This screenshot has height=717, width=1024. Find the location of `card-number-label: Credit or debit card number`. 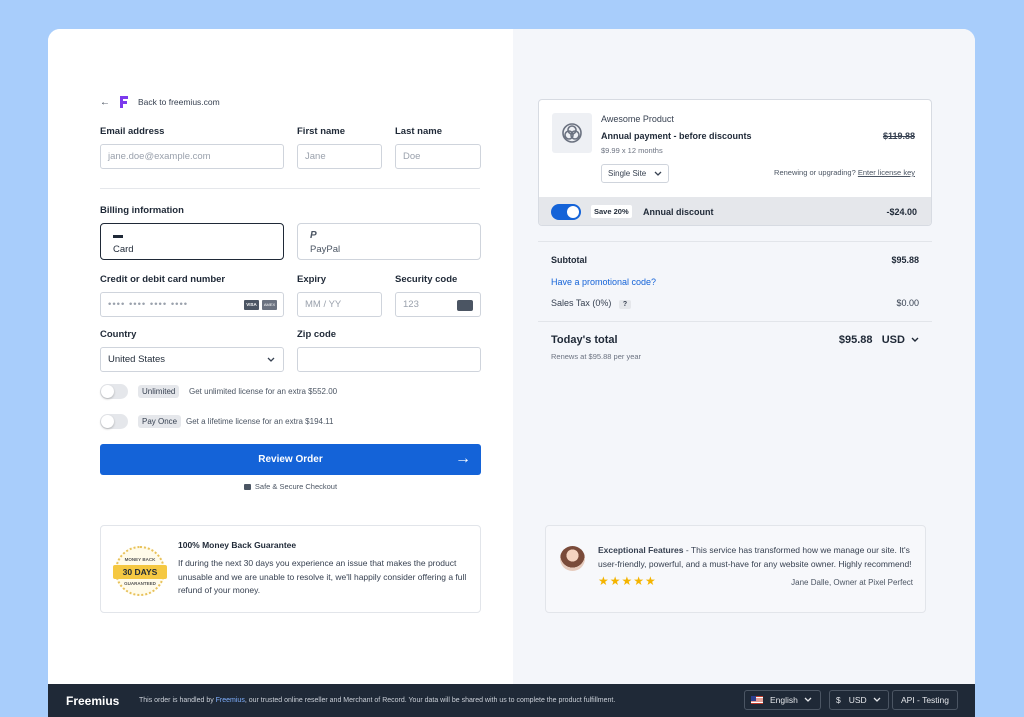

card-number-label: Credit or debit card number is located at coordinates (163, 279).